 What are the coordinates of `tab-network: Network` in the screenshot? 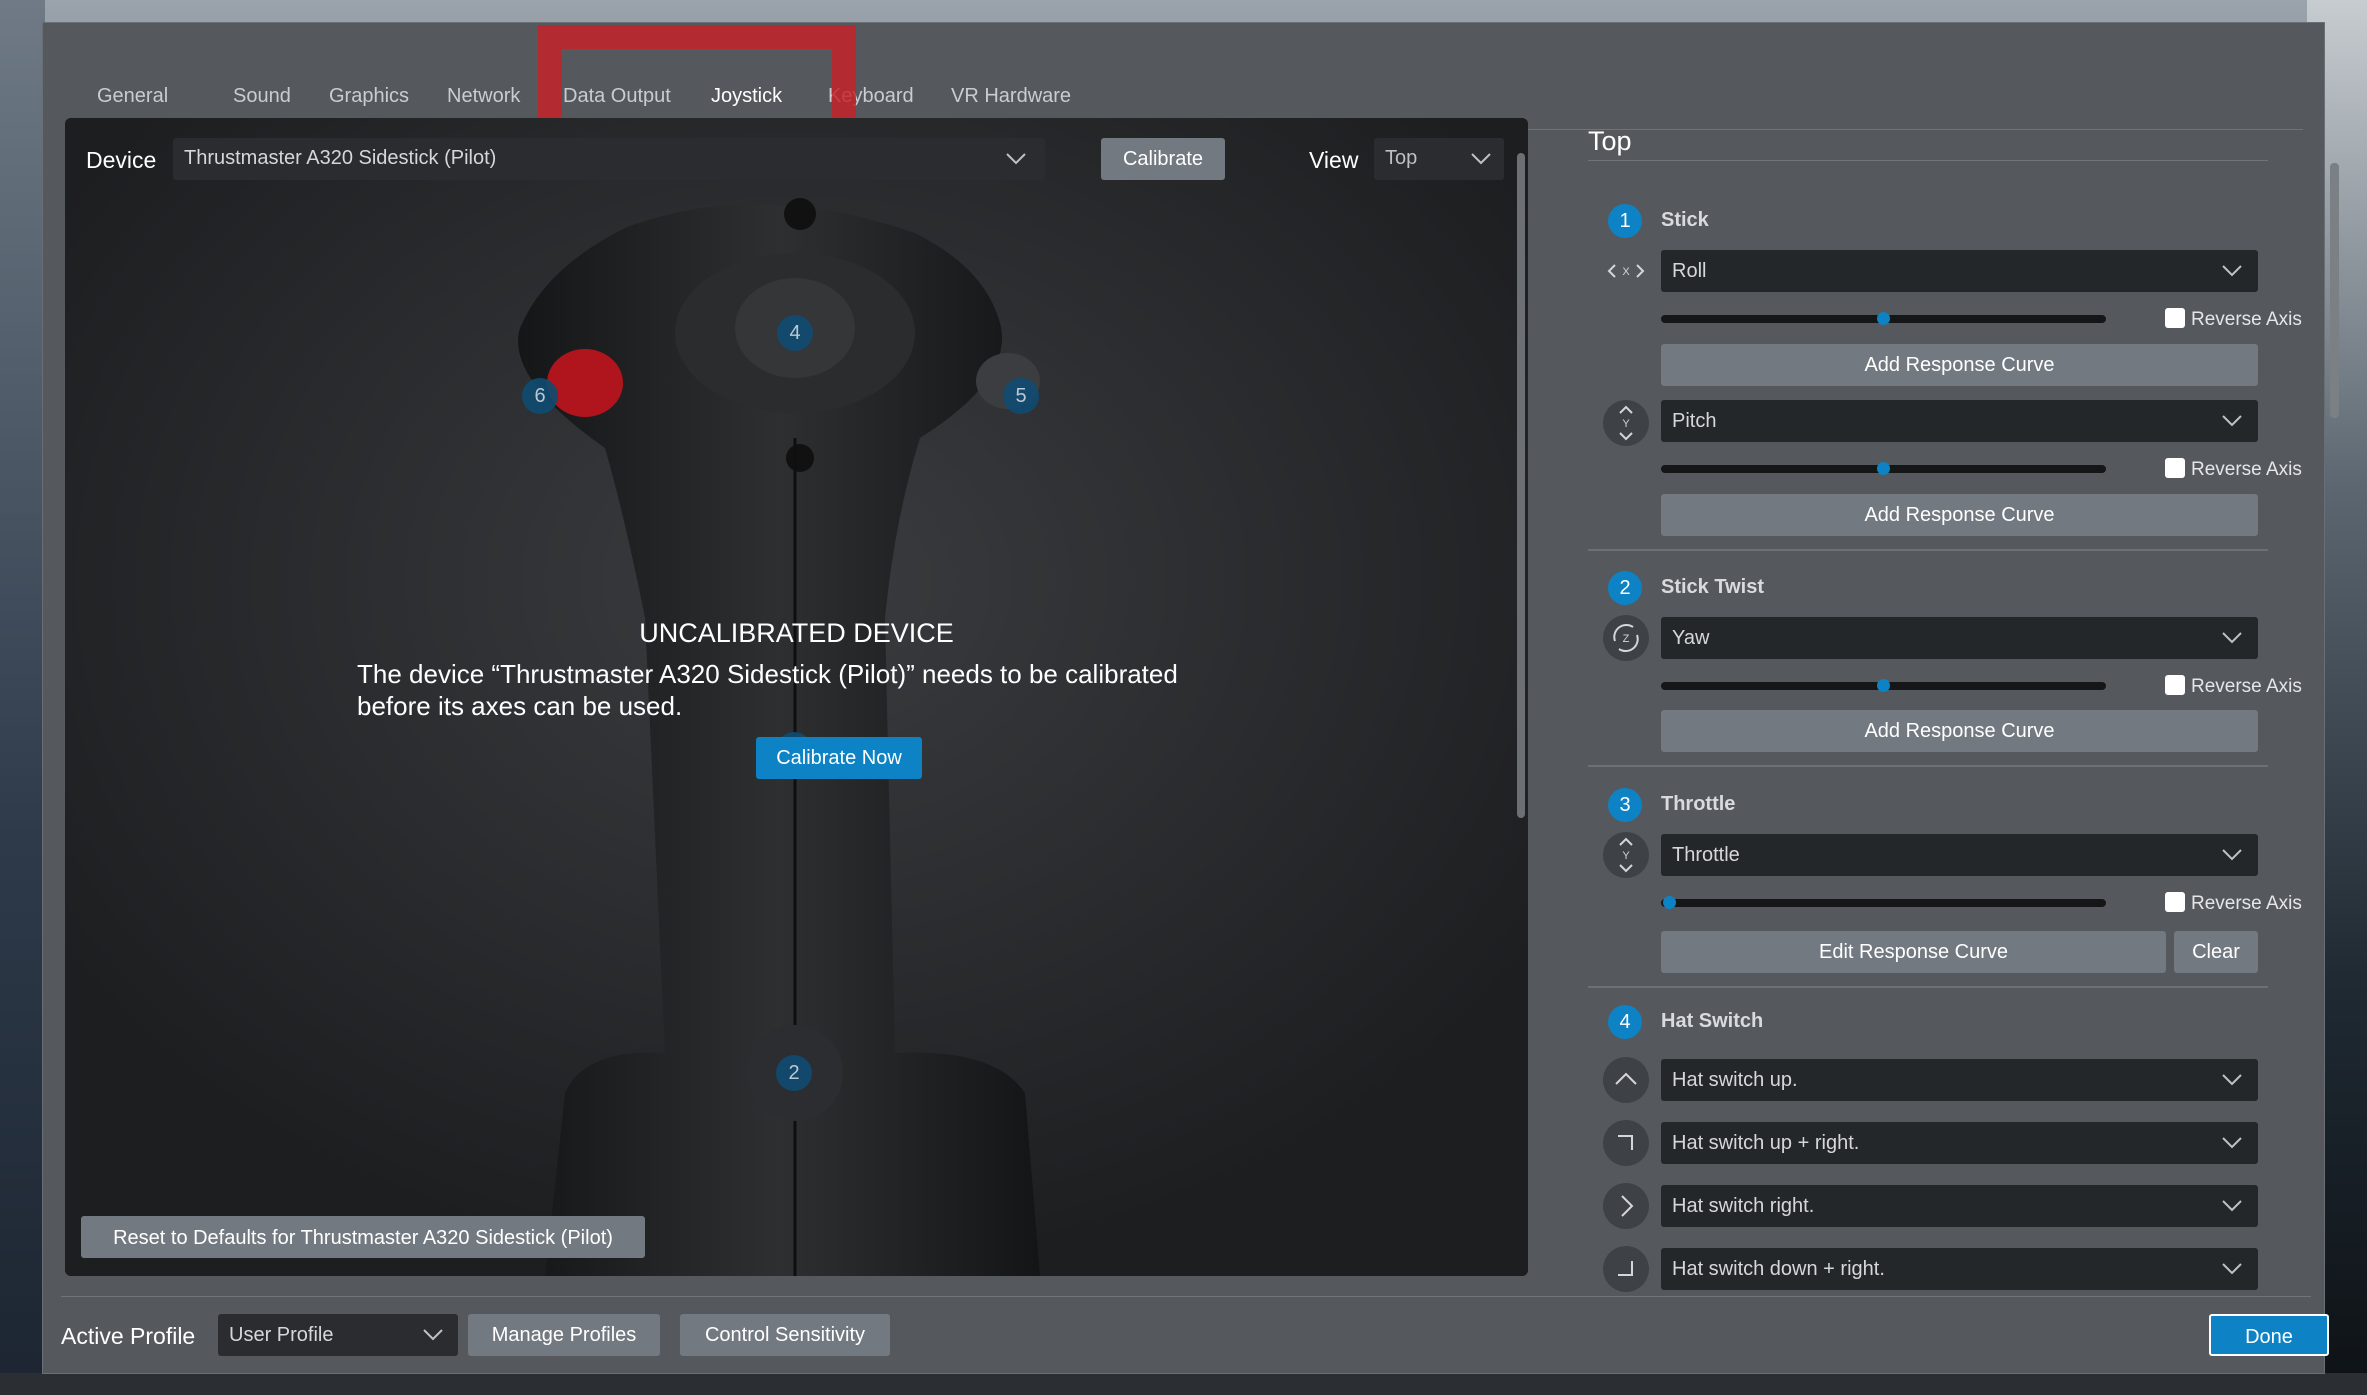 It's located at (483, 96).